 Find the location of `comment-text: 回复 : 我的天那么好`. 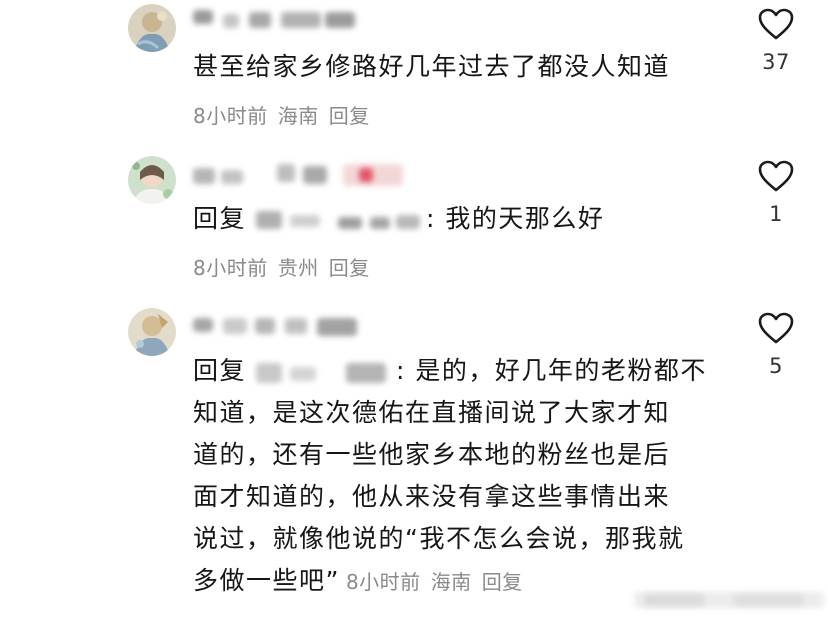

comment-text: 回复 : 我的天那么好 is located at coordinates (398, 219).